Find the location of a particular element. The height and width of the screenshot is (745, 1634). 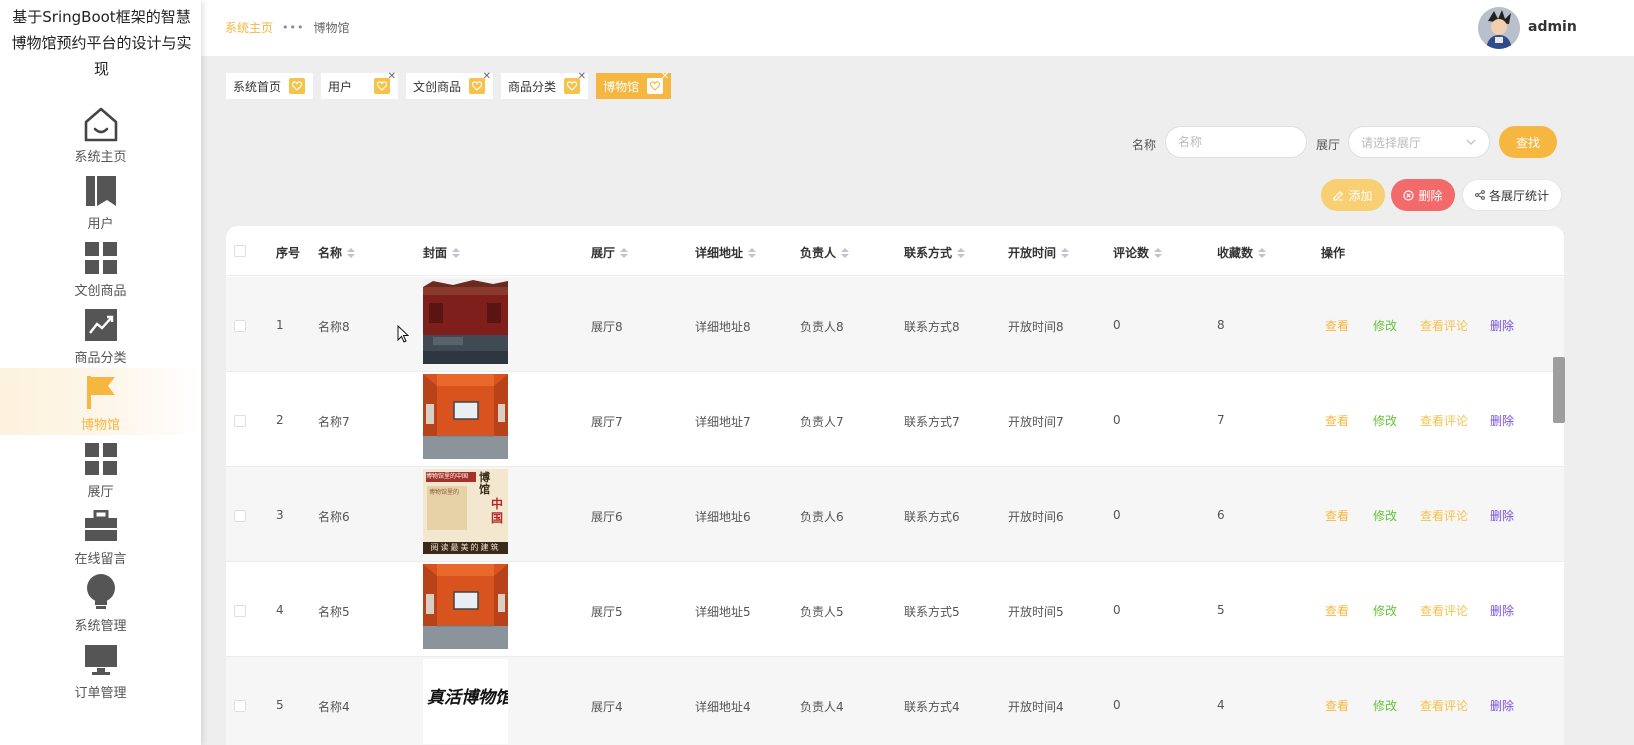

tag-museum: 博物馆 ✕ is located at coordinates (634, 85).